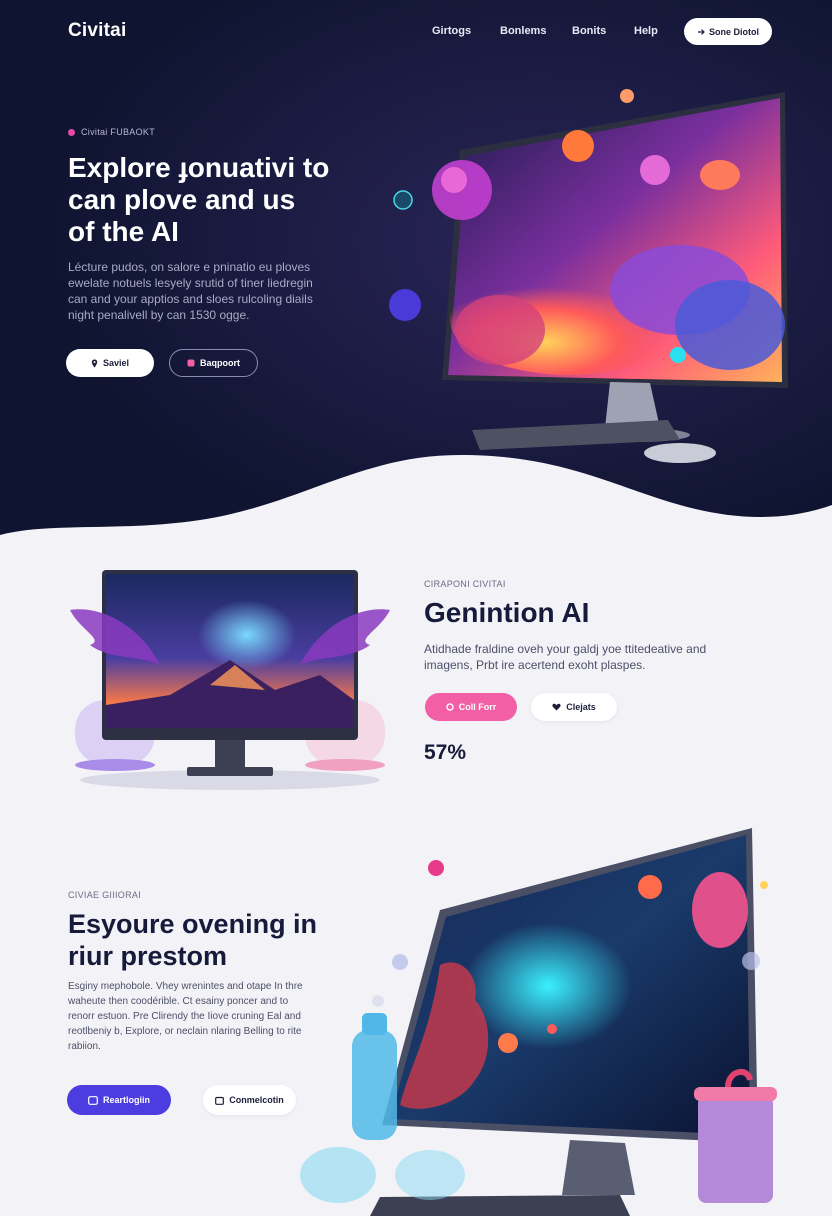 This screenshot has height=1216, width=832. I want to click on logo: Civitai, so click(97, 31).